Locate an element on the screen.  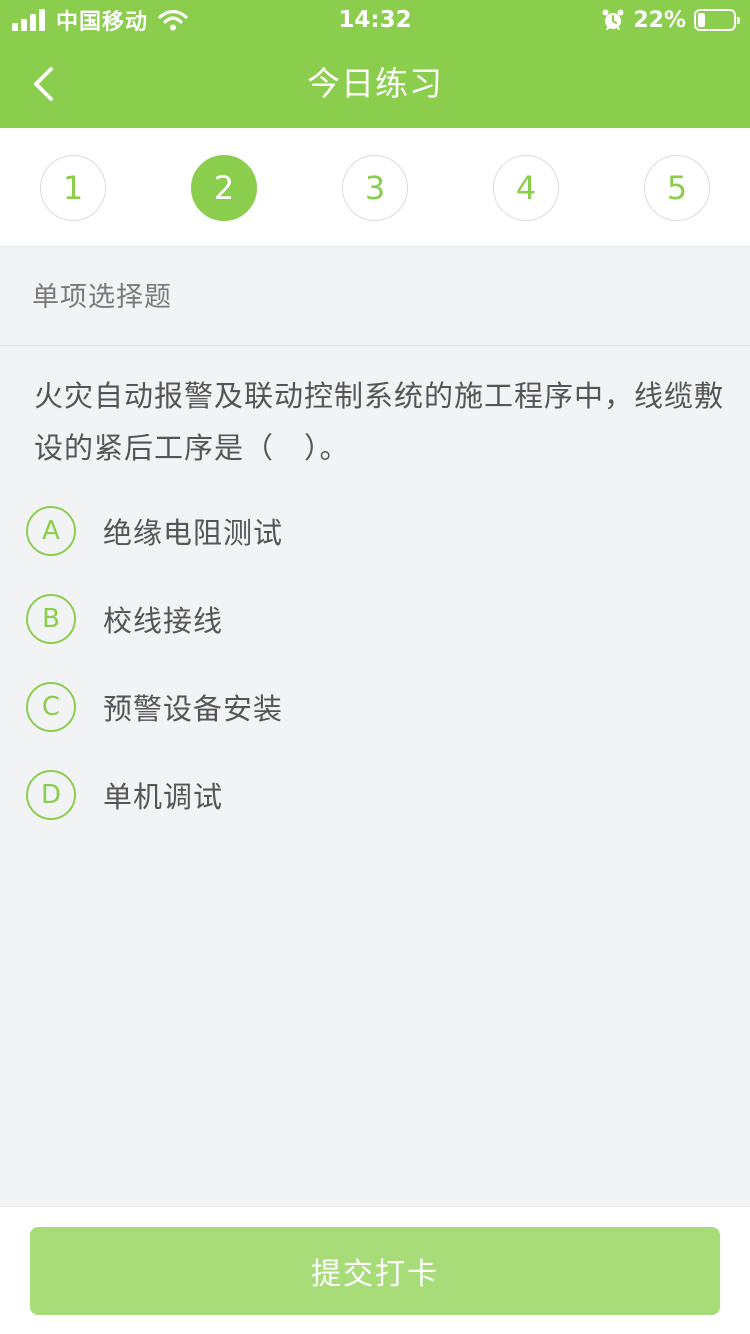
option-d: D 单机调试 is located at coordinates (376, 795).